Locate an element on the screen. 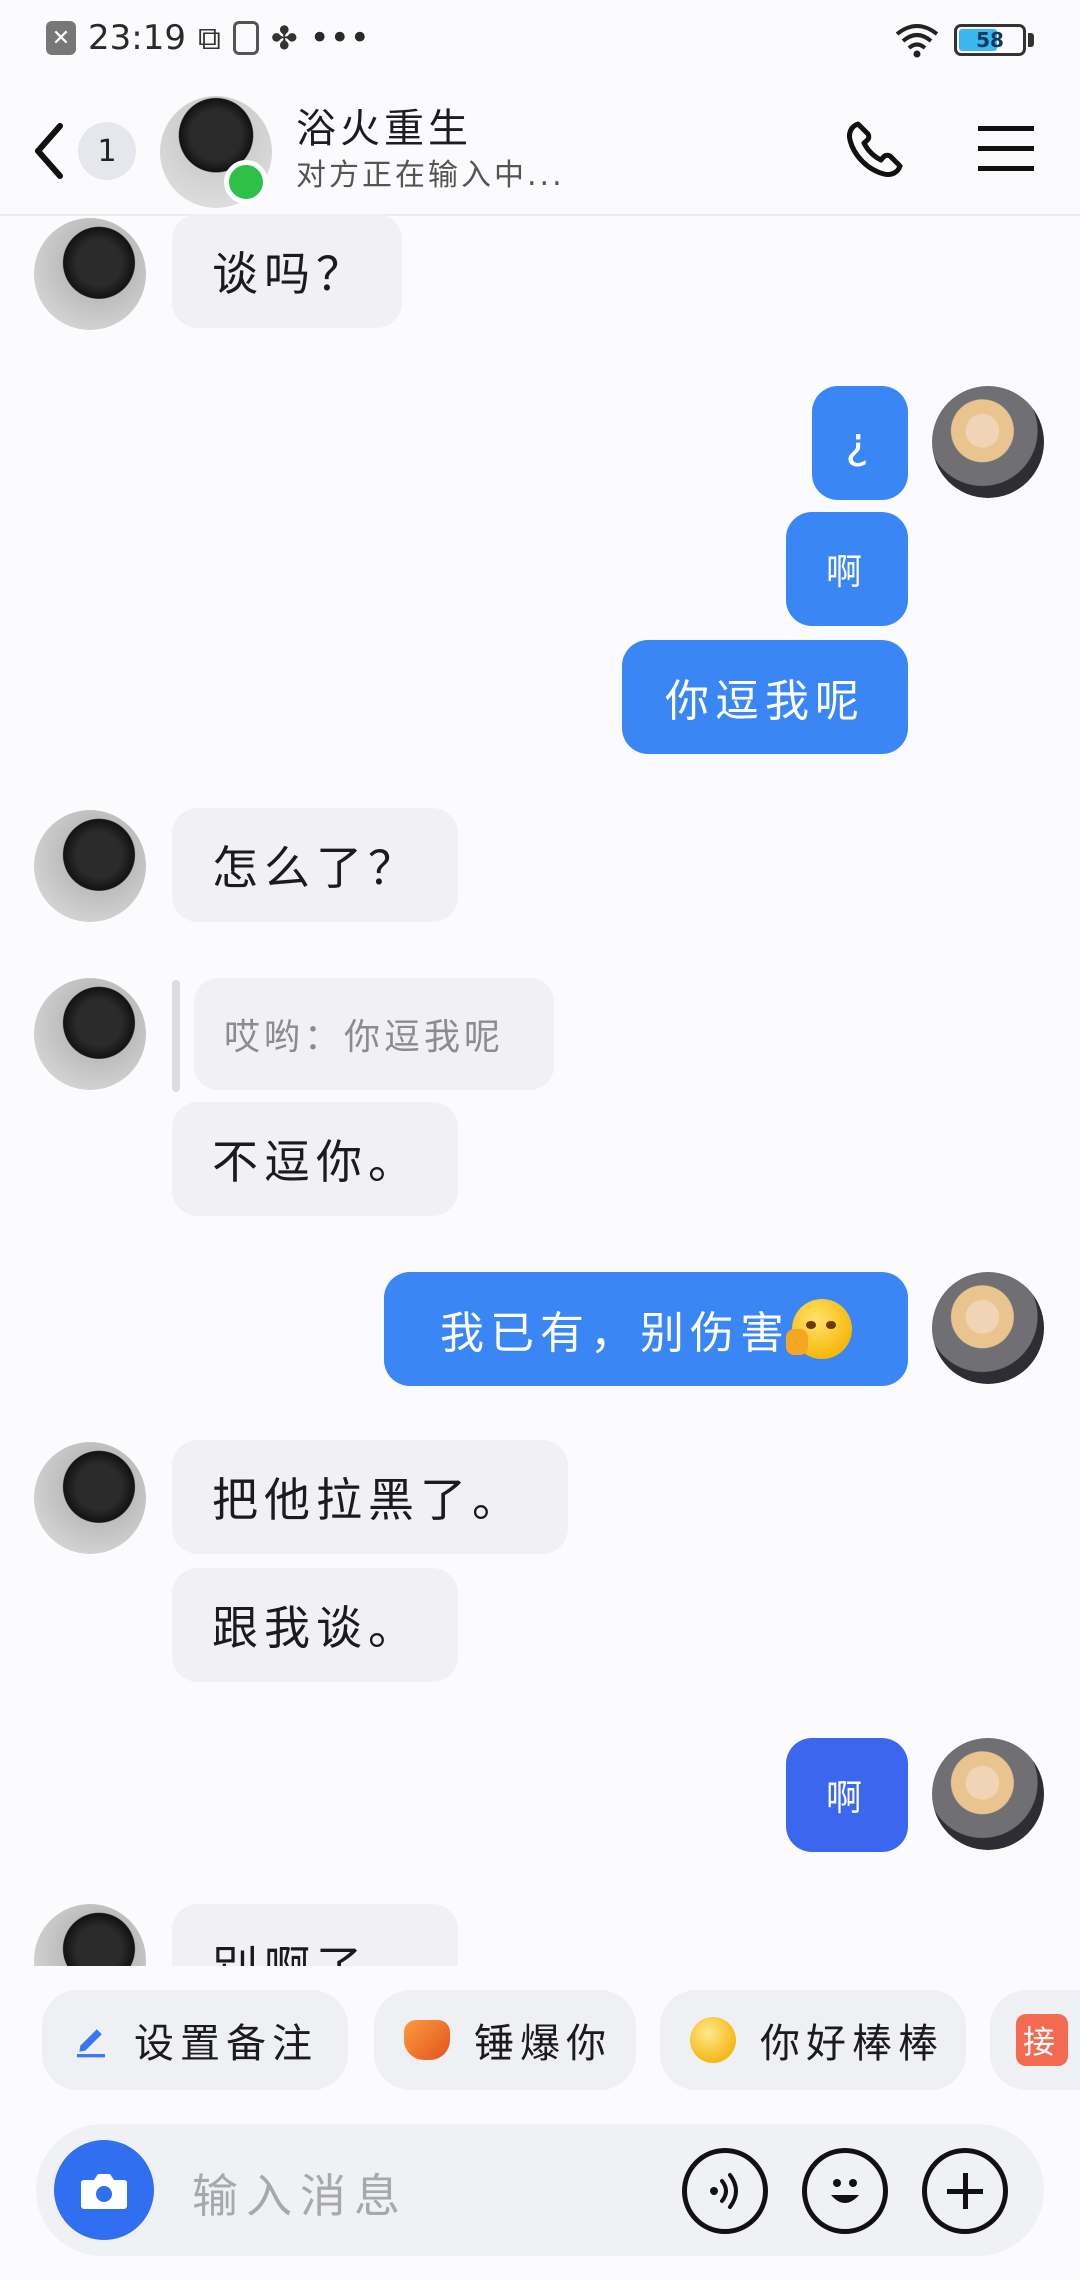 The height and width of the screenshot is (2280, 1080). plus-icon is located at coordinates (965, 2191).